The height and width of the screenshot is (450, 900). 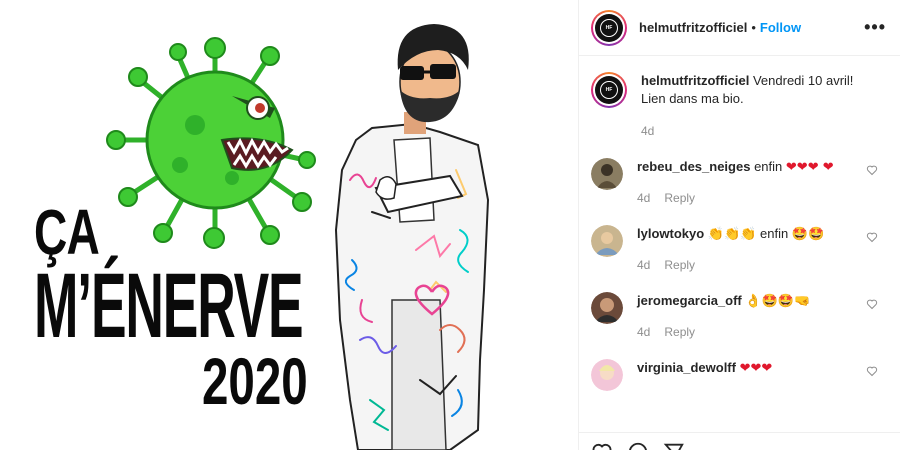 I want to click on headline-line-3: 2020, so click(x=255, y=381).